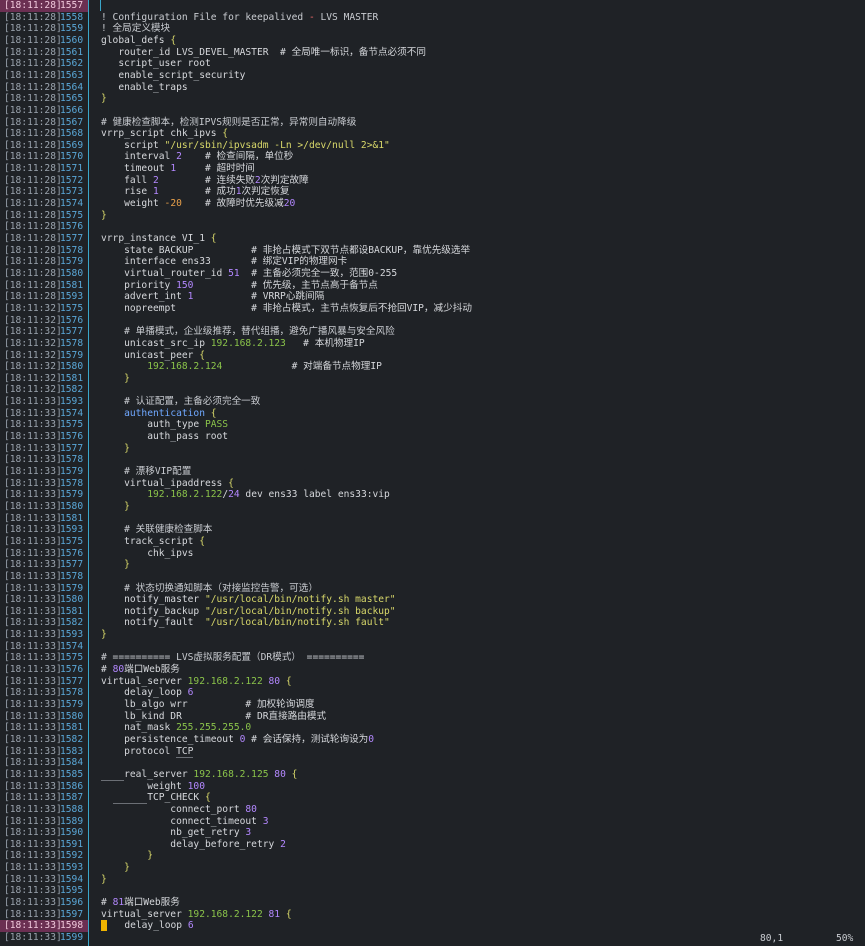  I want to click on code-text: nb_get_retry 3, so click(176, 833).